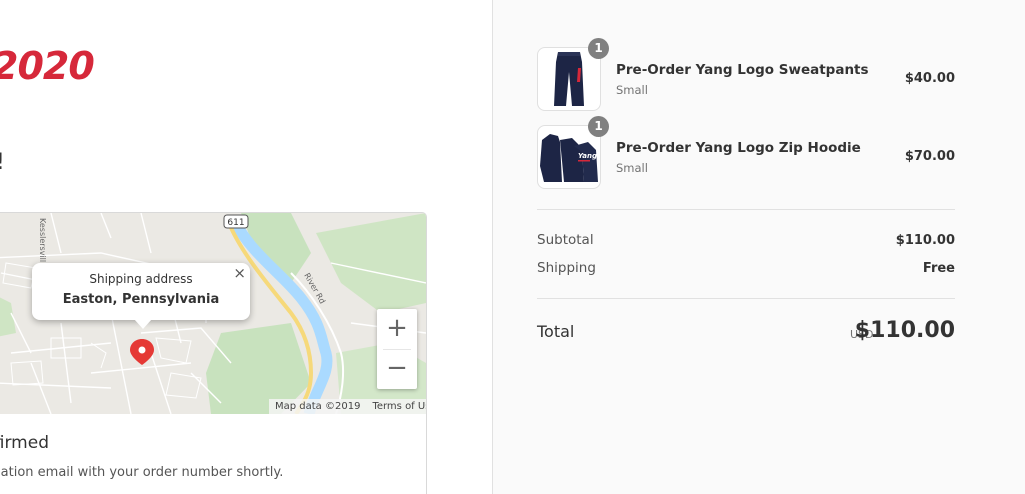  What do you see at coordinates (569, 158) in the screenshot?
I see `hoodie-image-icon: Yang` at bounding box center [569, 158].